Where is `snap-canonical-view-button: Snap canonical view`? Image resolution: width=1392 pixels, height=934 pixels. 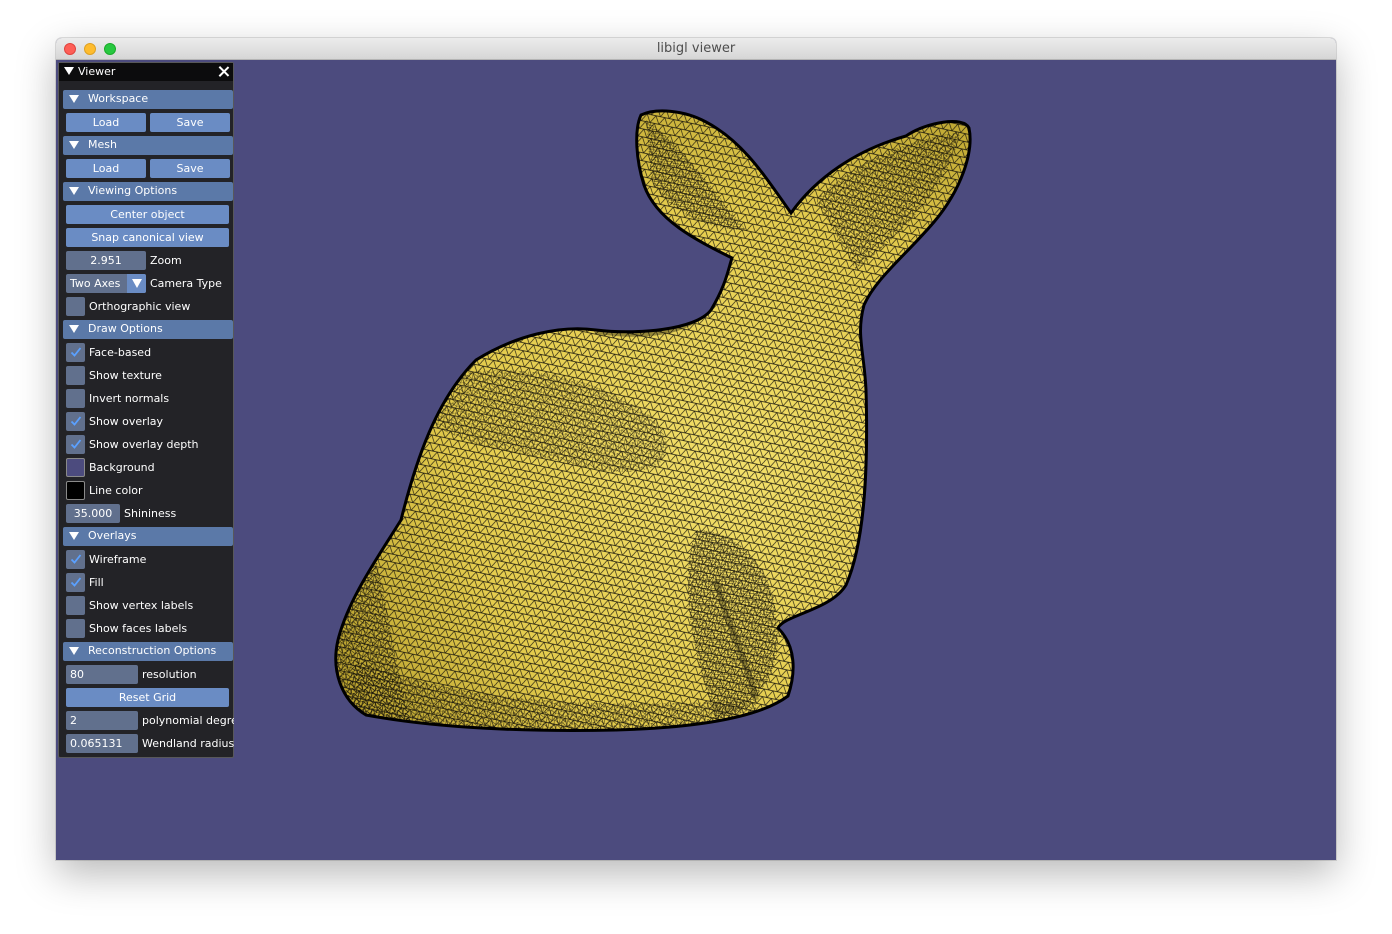 snap-canonical-view-button: Snap canonical view is located at coordinates (147, 237).